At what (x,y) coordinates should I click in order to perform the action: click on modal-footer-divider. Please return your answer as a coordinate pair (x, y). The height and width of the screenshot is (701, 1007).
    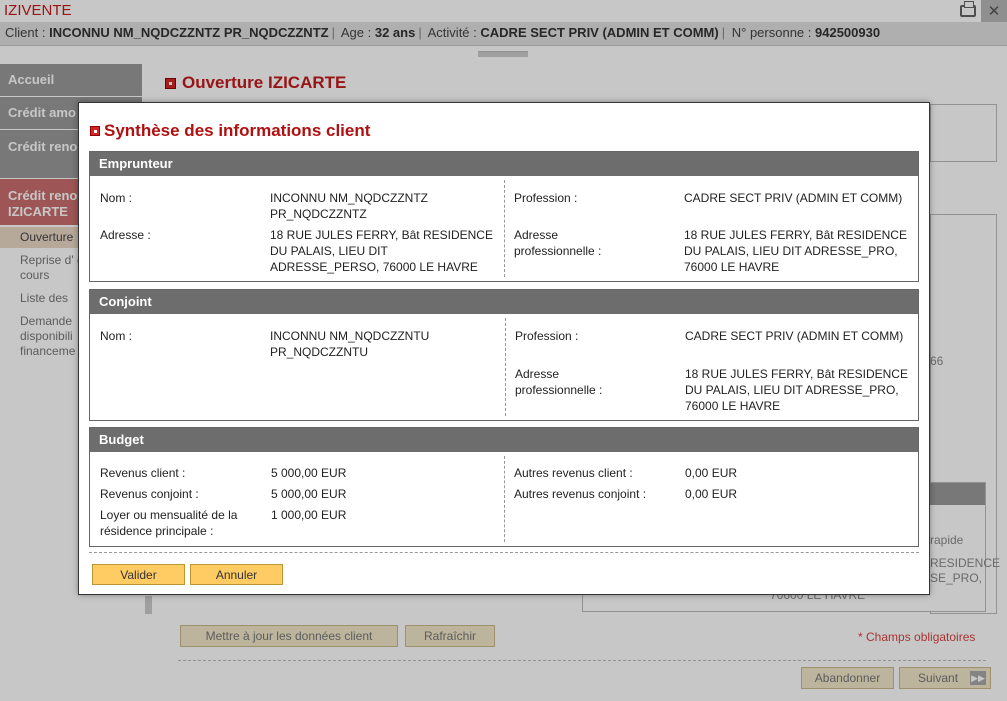
    Looking at the image, I should click on (504, 552).